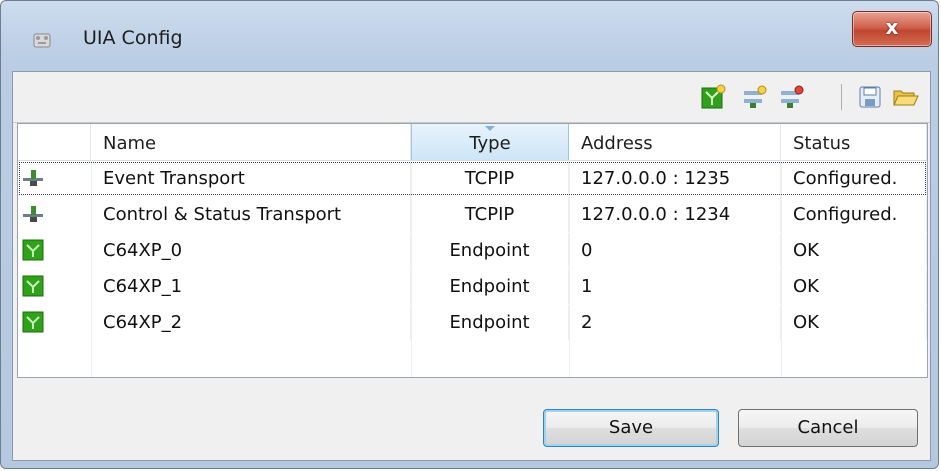 This screenshot has height=471, width=941. Describe the element at coordinates (631, 428) in the screenshot. I see `save-button: Save` at that location.